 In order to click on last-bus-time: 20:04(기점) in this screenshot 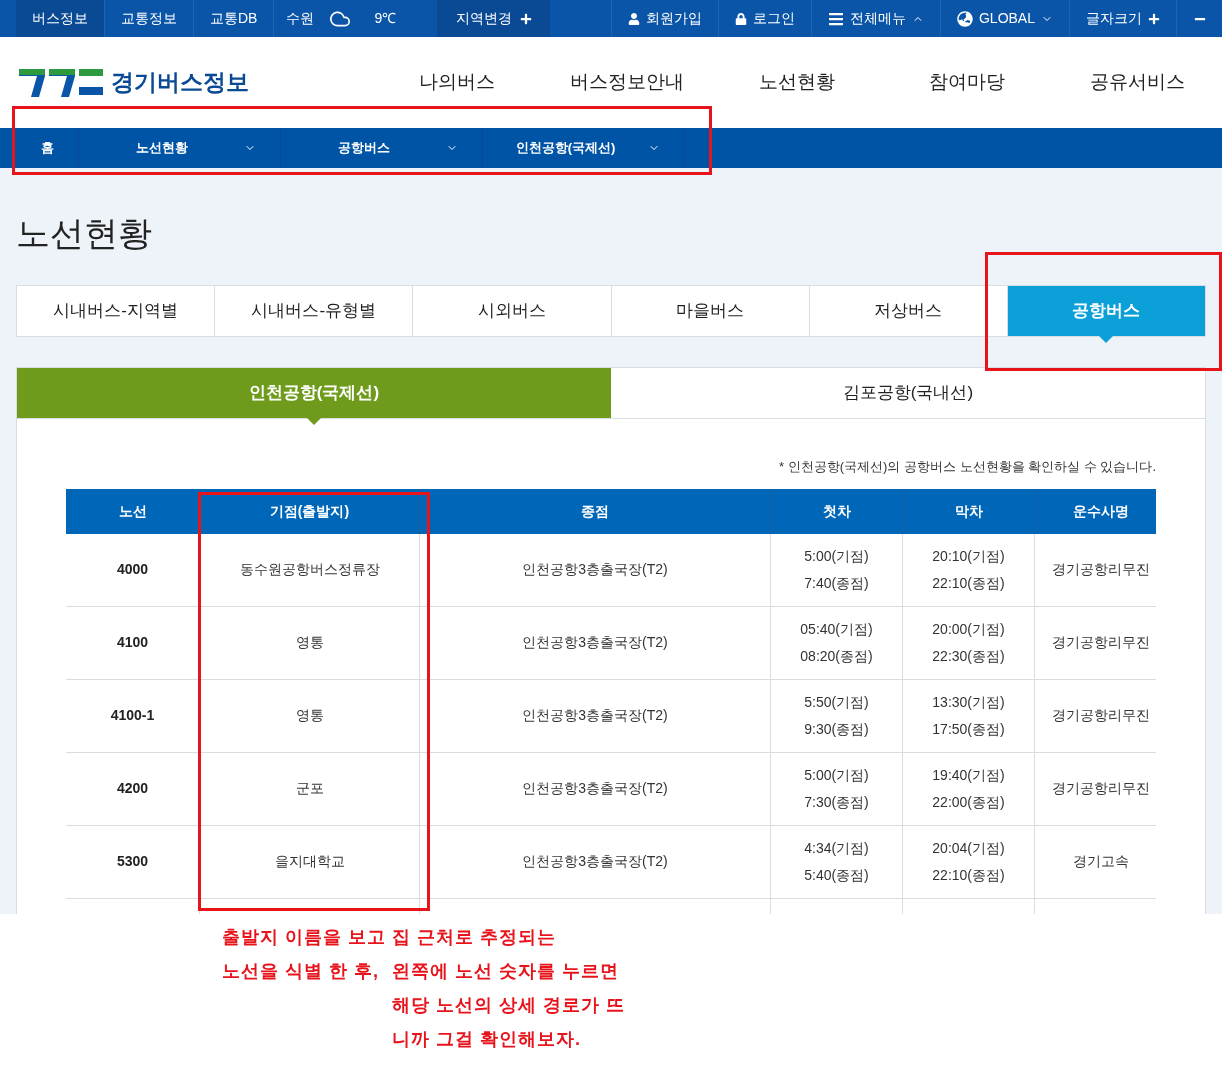, I will do `click(968, 848)`.